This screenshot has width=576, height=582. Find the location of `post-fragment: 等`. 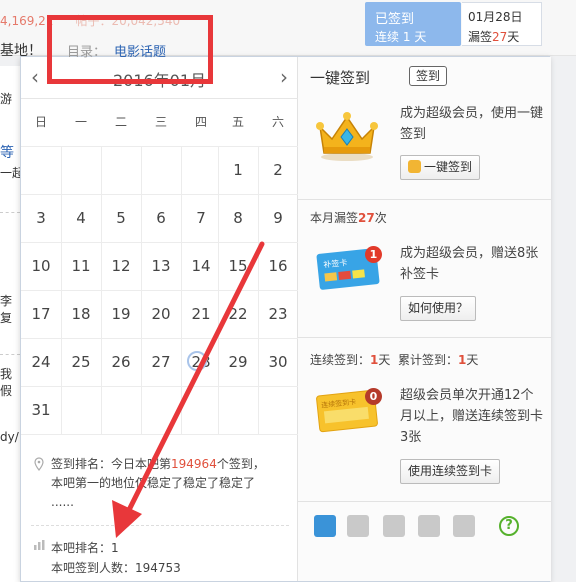

post-fragment: 等 is located at coordinates (10, 152).